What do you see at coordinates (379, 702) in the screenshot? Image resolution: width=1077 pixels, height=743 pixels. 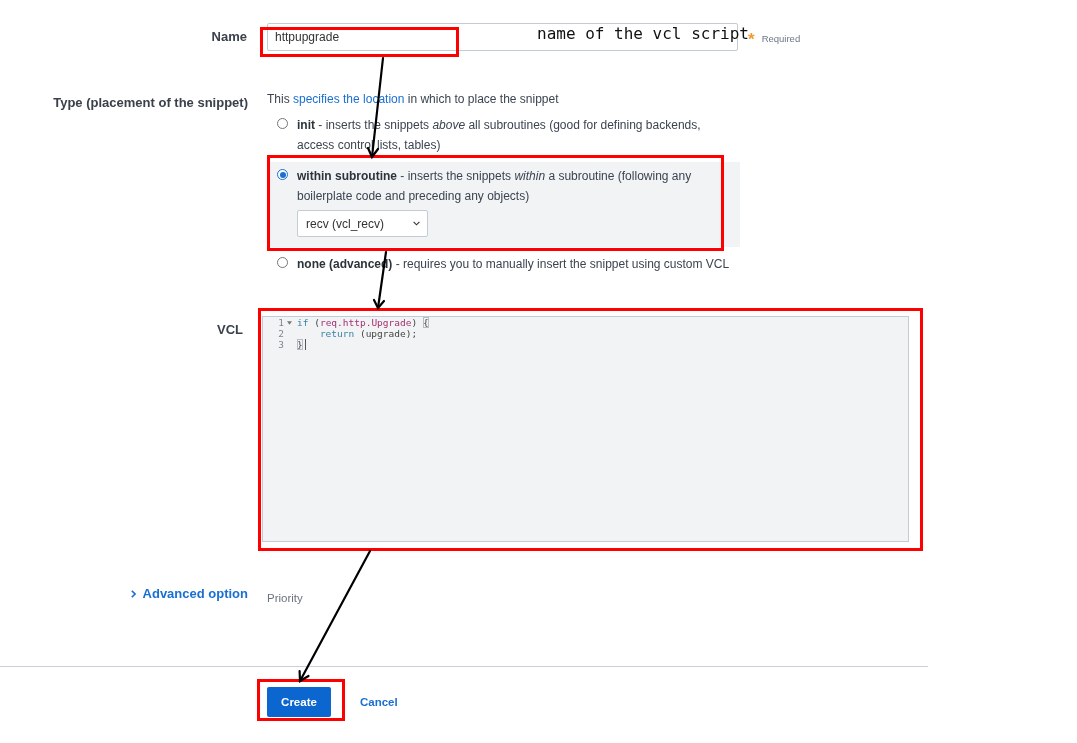 I see `link-button: Cancel` at bounding box center [379, 702].